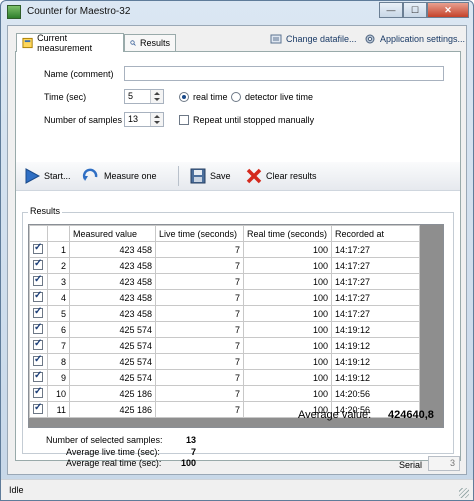  I want to click on avg-real-label: Average real time (sec):, so click(114, 463).